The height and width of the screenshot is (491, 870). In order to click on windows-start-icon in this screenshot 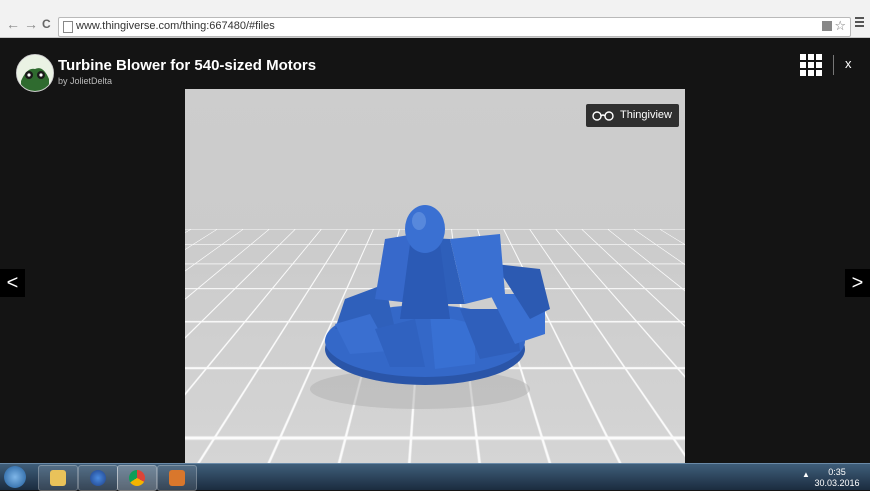, I will do `click(15, 477)`.